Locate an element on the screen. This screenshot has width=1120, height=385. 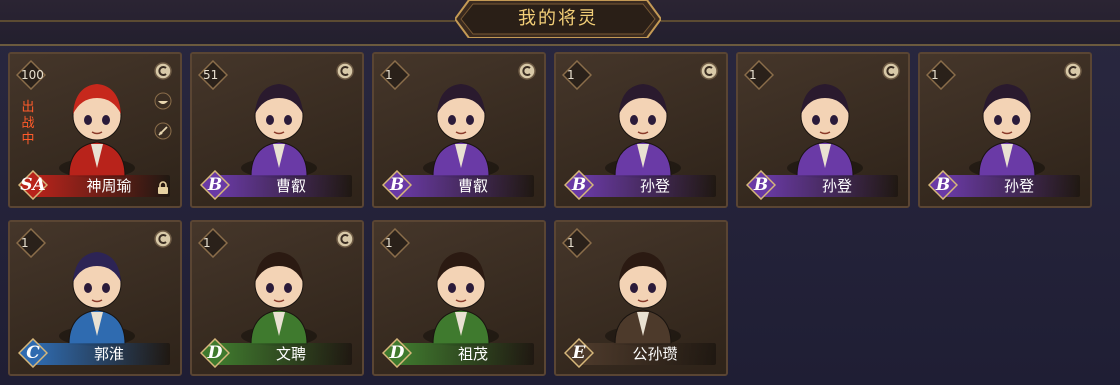
header-bar: 我的将灵 is located at coordinates (560, 23).